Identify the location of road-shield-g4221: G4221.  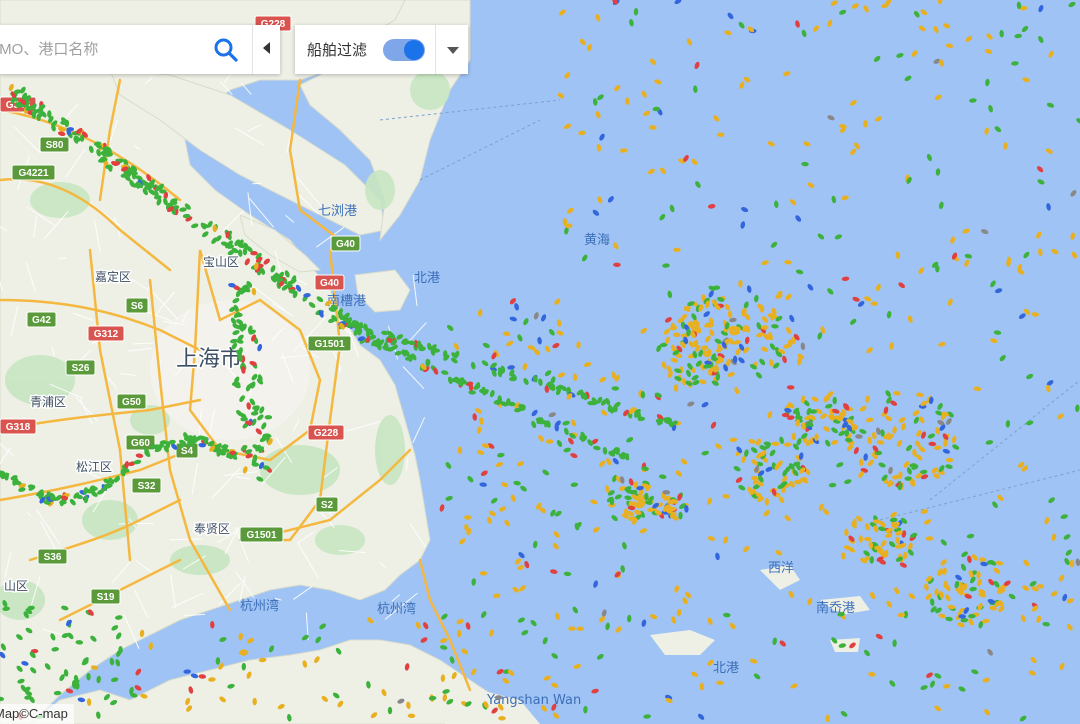
(33, 172).